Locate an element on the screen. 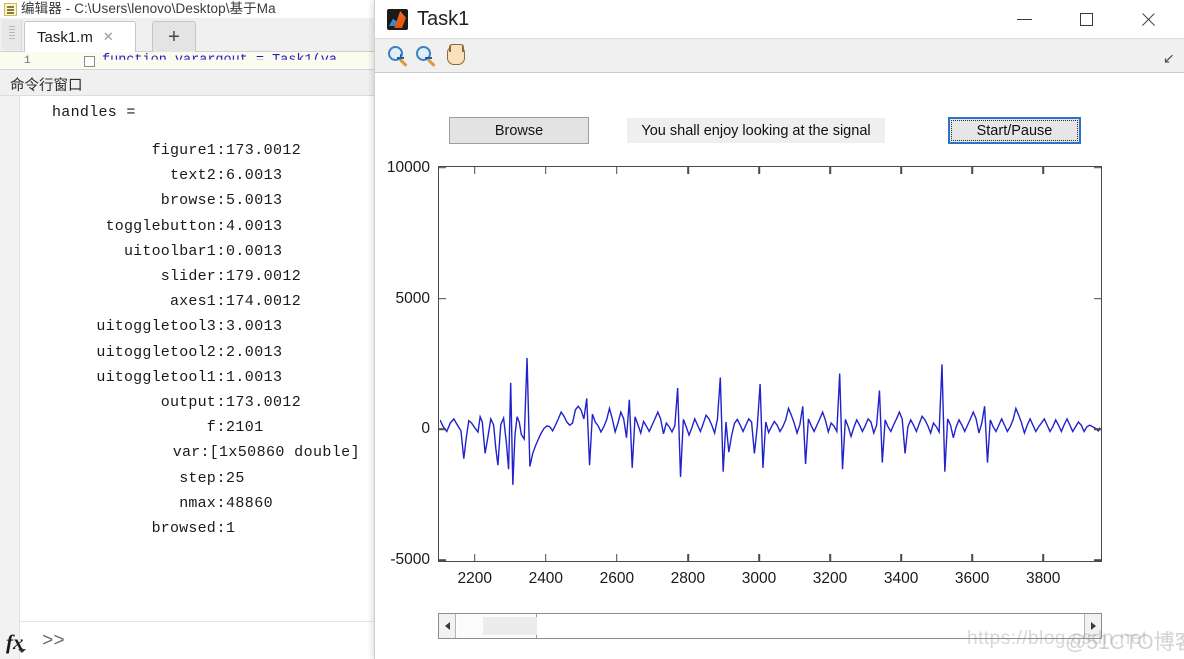 Image resolution: width=1184 pixels, height=659 pixels. handles-variable-row: var: [1x50860 double] is located at coordinates (190, 452).